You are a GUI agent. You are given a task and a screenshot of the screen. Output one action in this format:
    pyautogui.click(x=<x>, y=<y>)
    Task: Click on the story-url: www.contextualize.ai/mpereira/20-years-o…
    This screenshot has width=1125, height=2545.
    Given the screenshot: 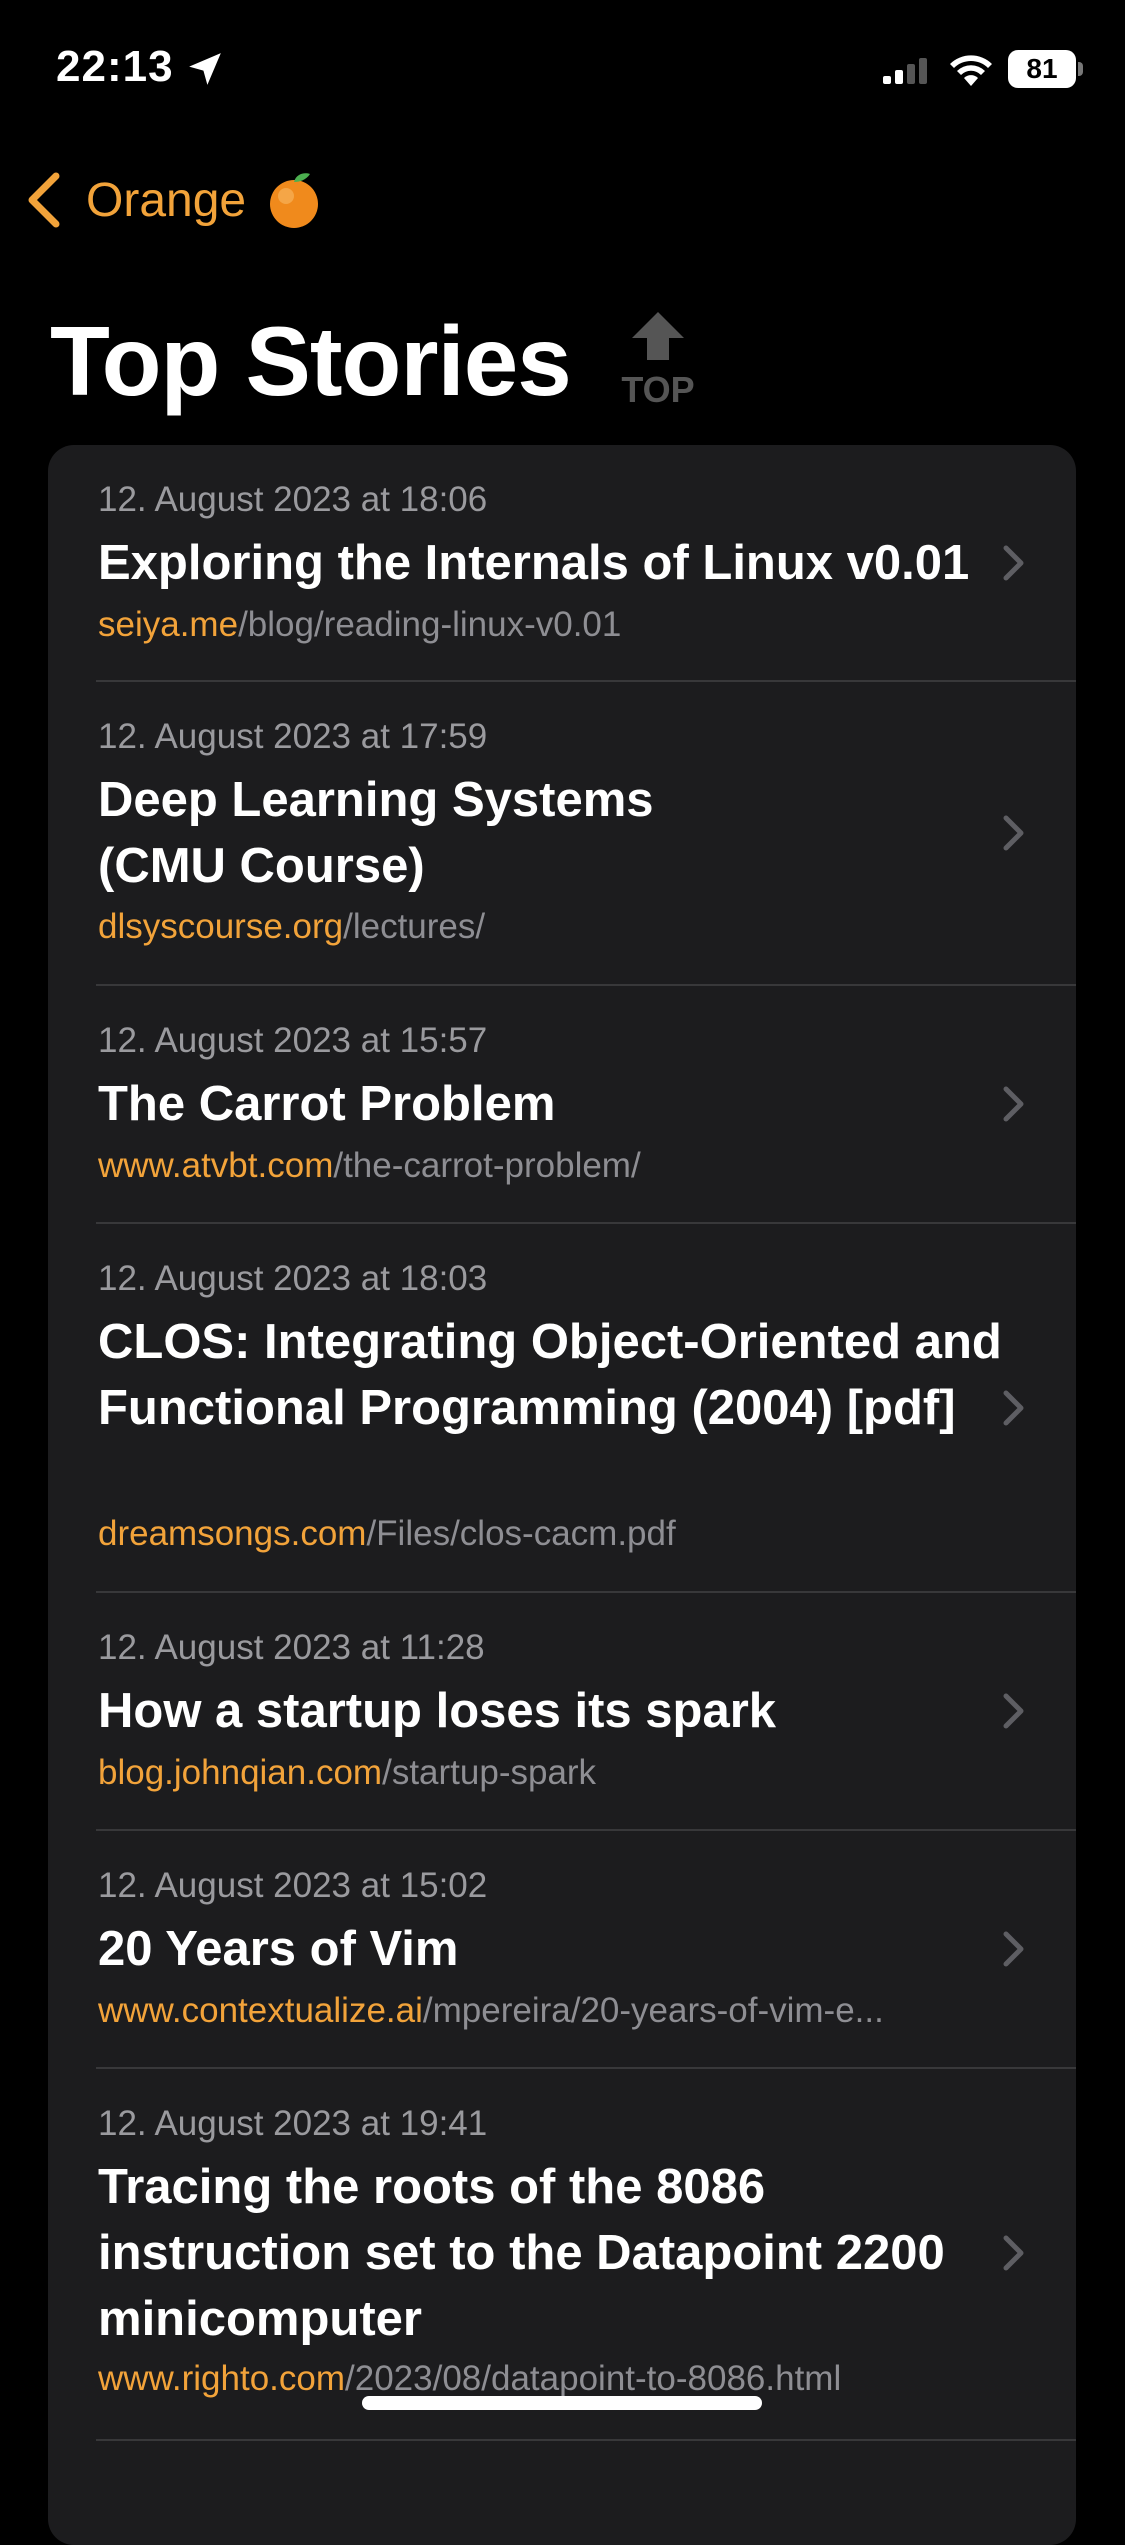 What is the action you would take?
    pyautogui.click(x=491, y=2011)
    